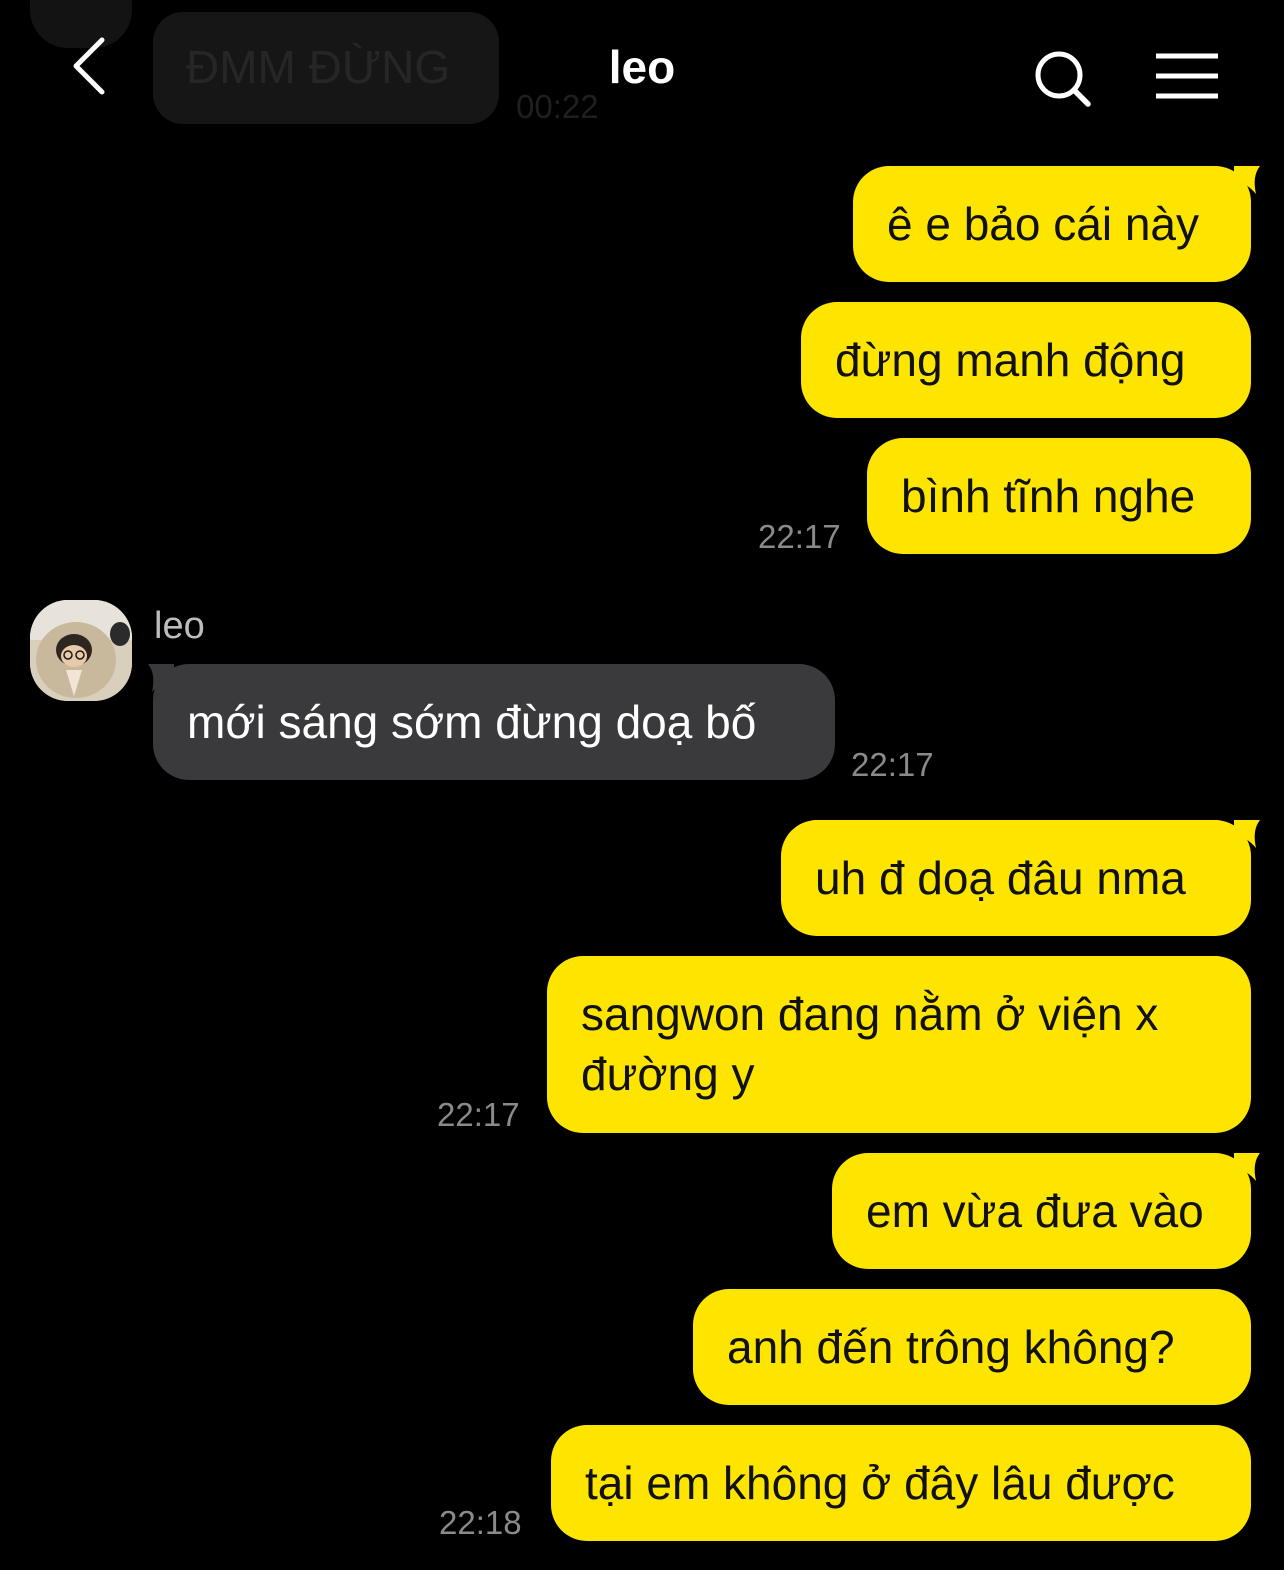 The image size is (1284, 1570). What do you see at coordinates (668, 1074) in the screenshot?
I see `message-text-line: đường y` at bounding box center [668, 1074].